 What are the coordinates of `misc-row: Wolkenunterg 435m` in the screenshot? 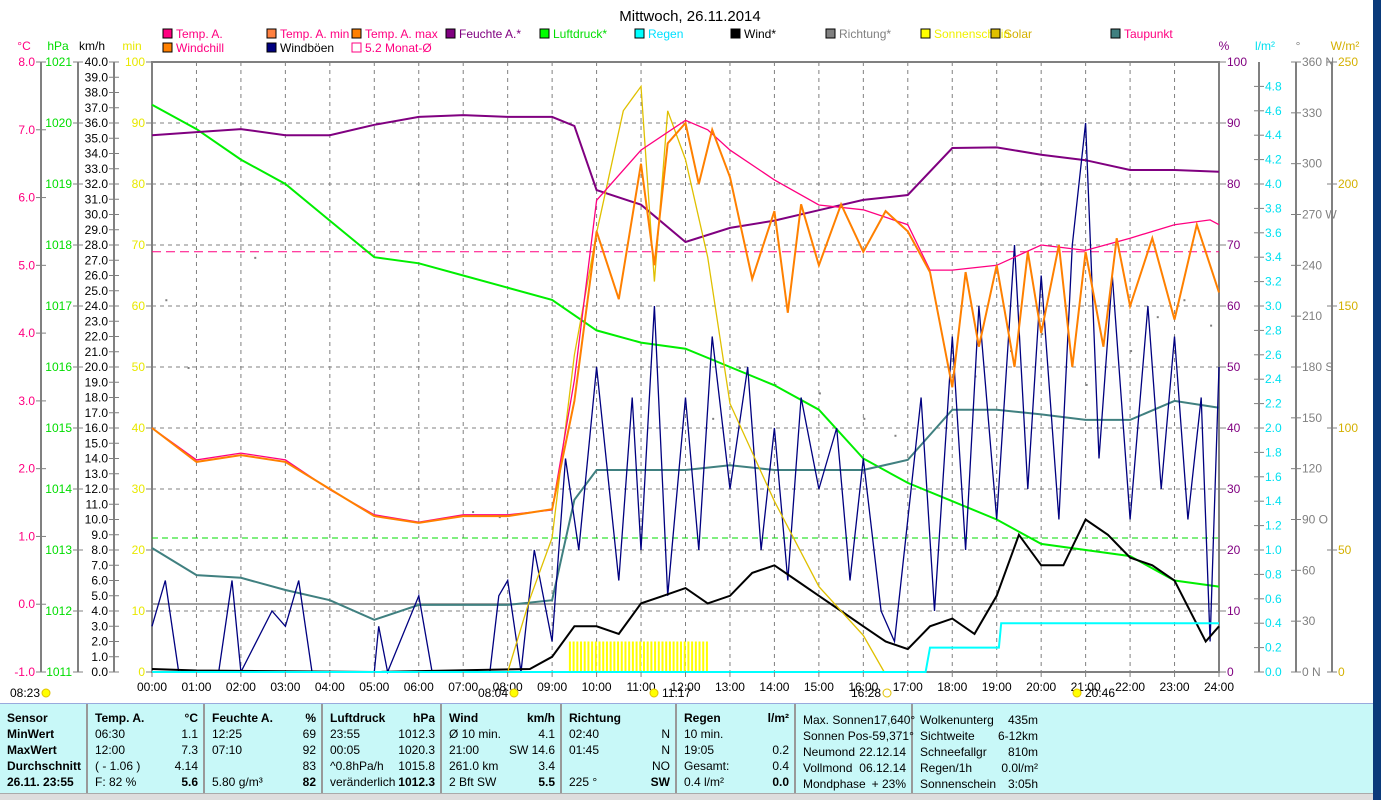 It's located at (979, 720).